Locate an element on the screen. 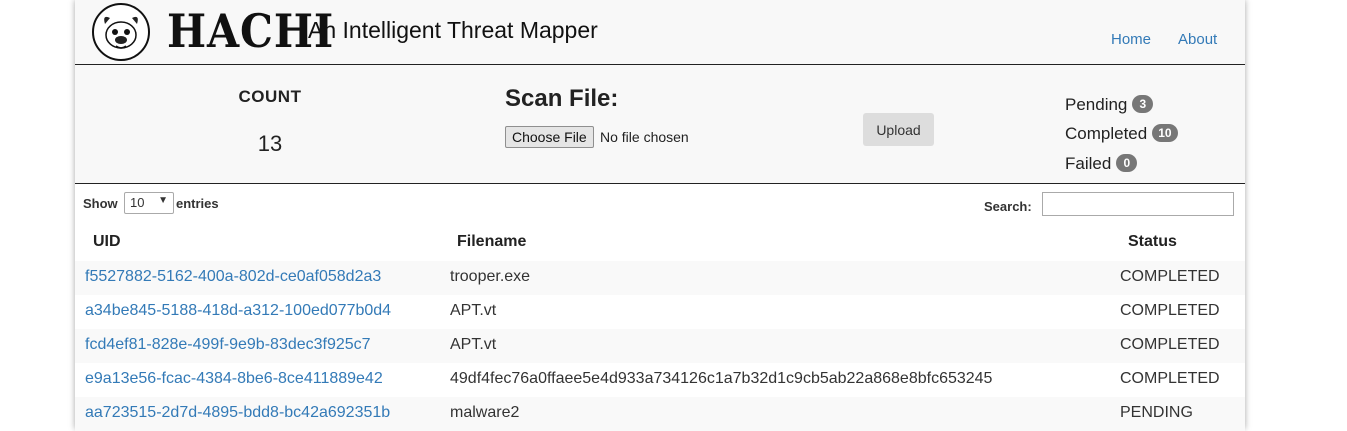 This screenshot has height=431, width=1347. search-label: Search: is located at coordinates (1008, 206).